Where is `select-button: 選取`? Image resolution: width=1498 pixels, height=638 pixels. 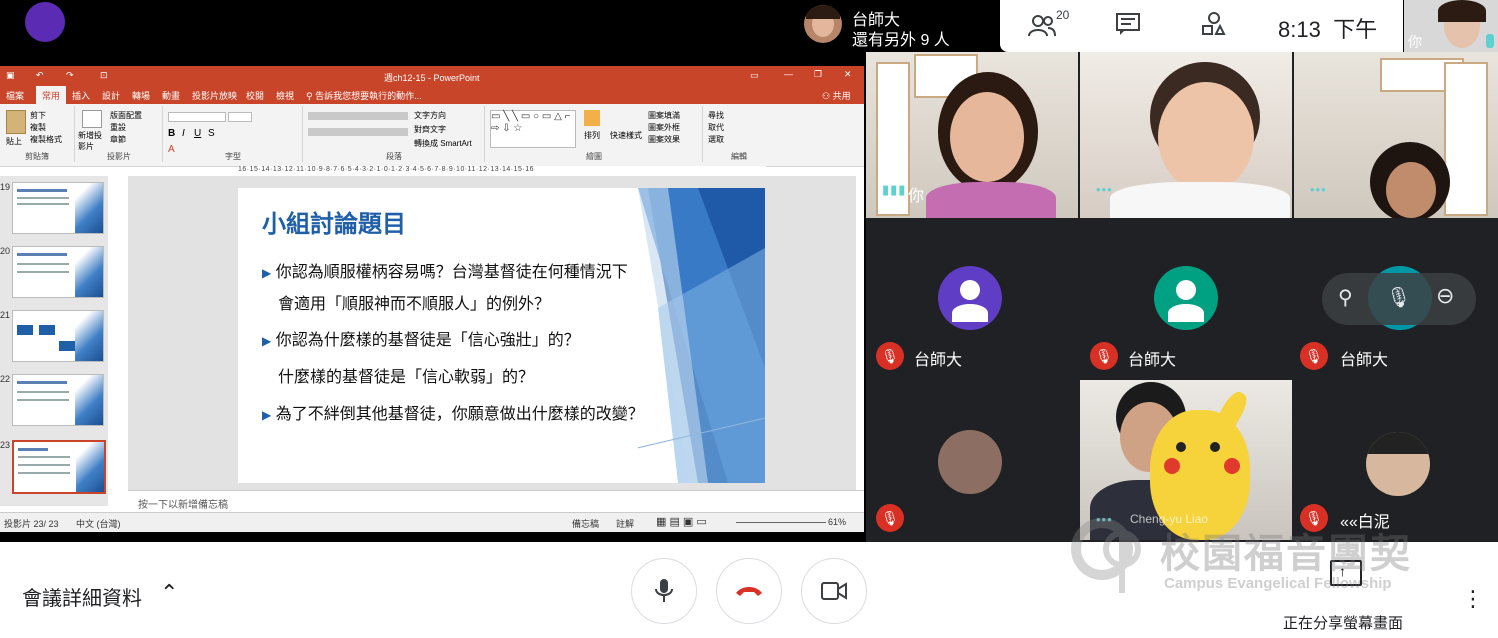 select-button: 選取 is located at coordinates (716, 139).